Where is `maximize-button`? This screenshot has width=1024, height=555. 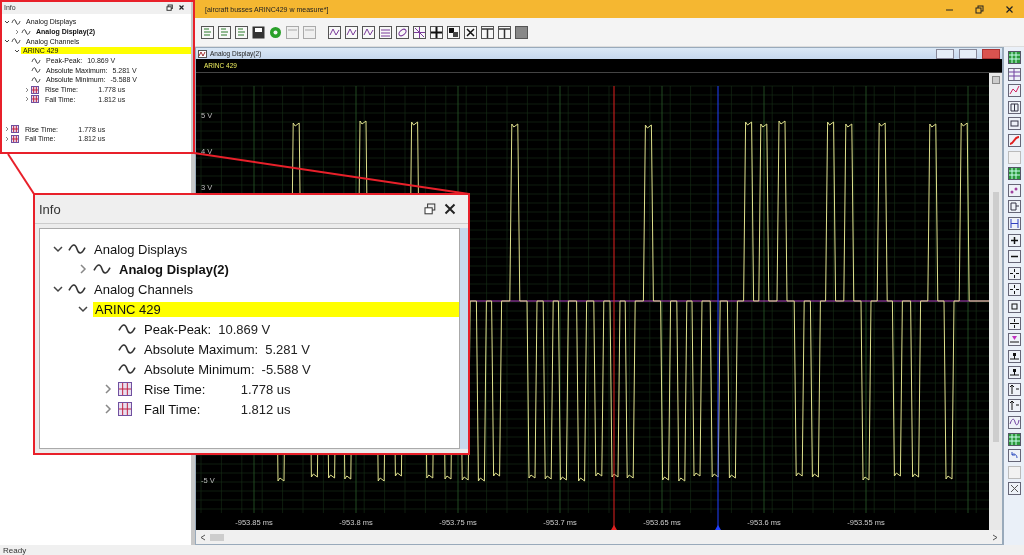 maximize-button is located at coordinates (968, 53).